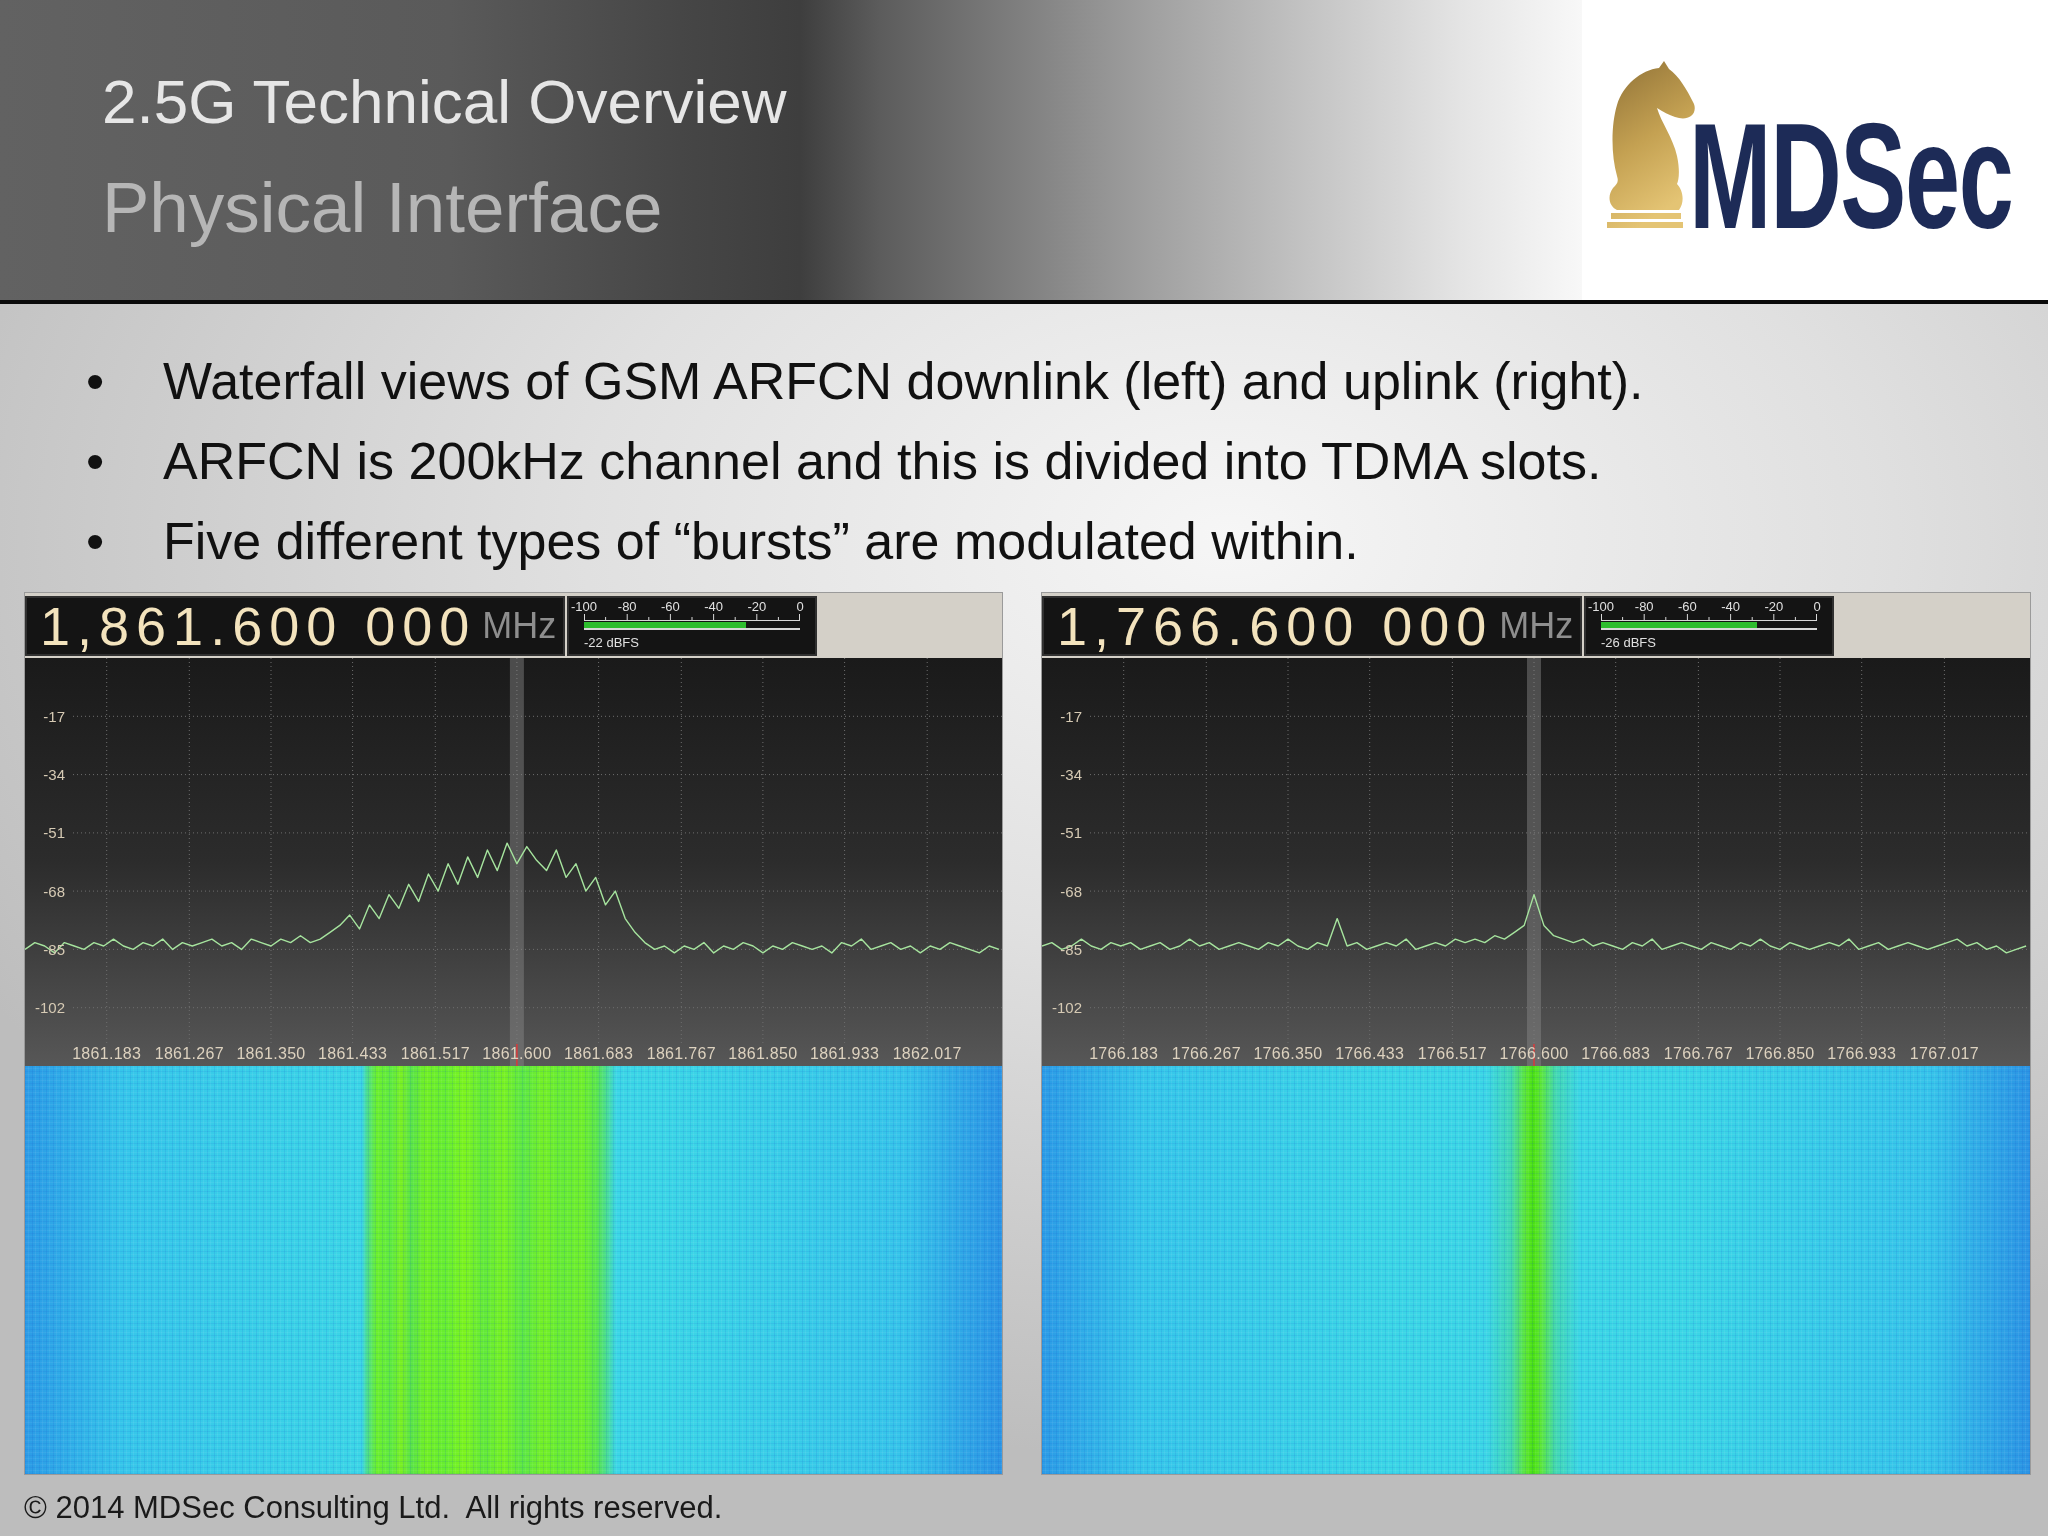  What do you see at coordinates (1206, 1053) in the screenshot?
I see `x-axis-label: 1766.267` at bounding box center [1206, 1053].